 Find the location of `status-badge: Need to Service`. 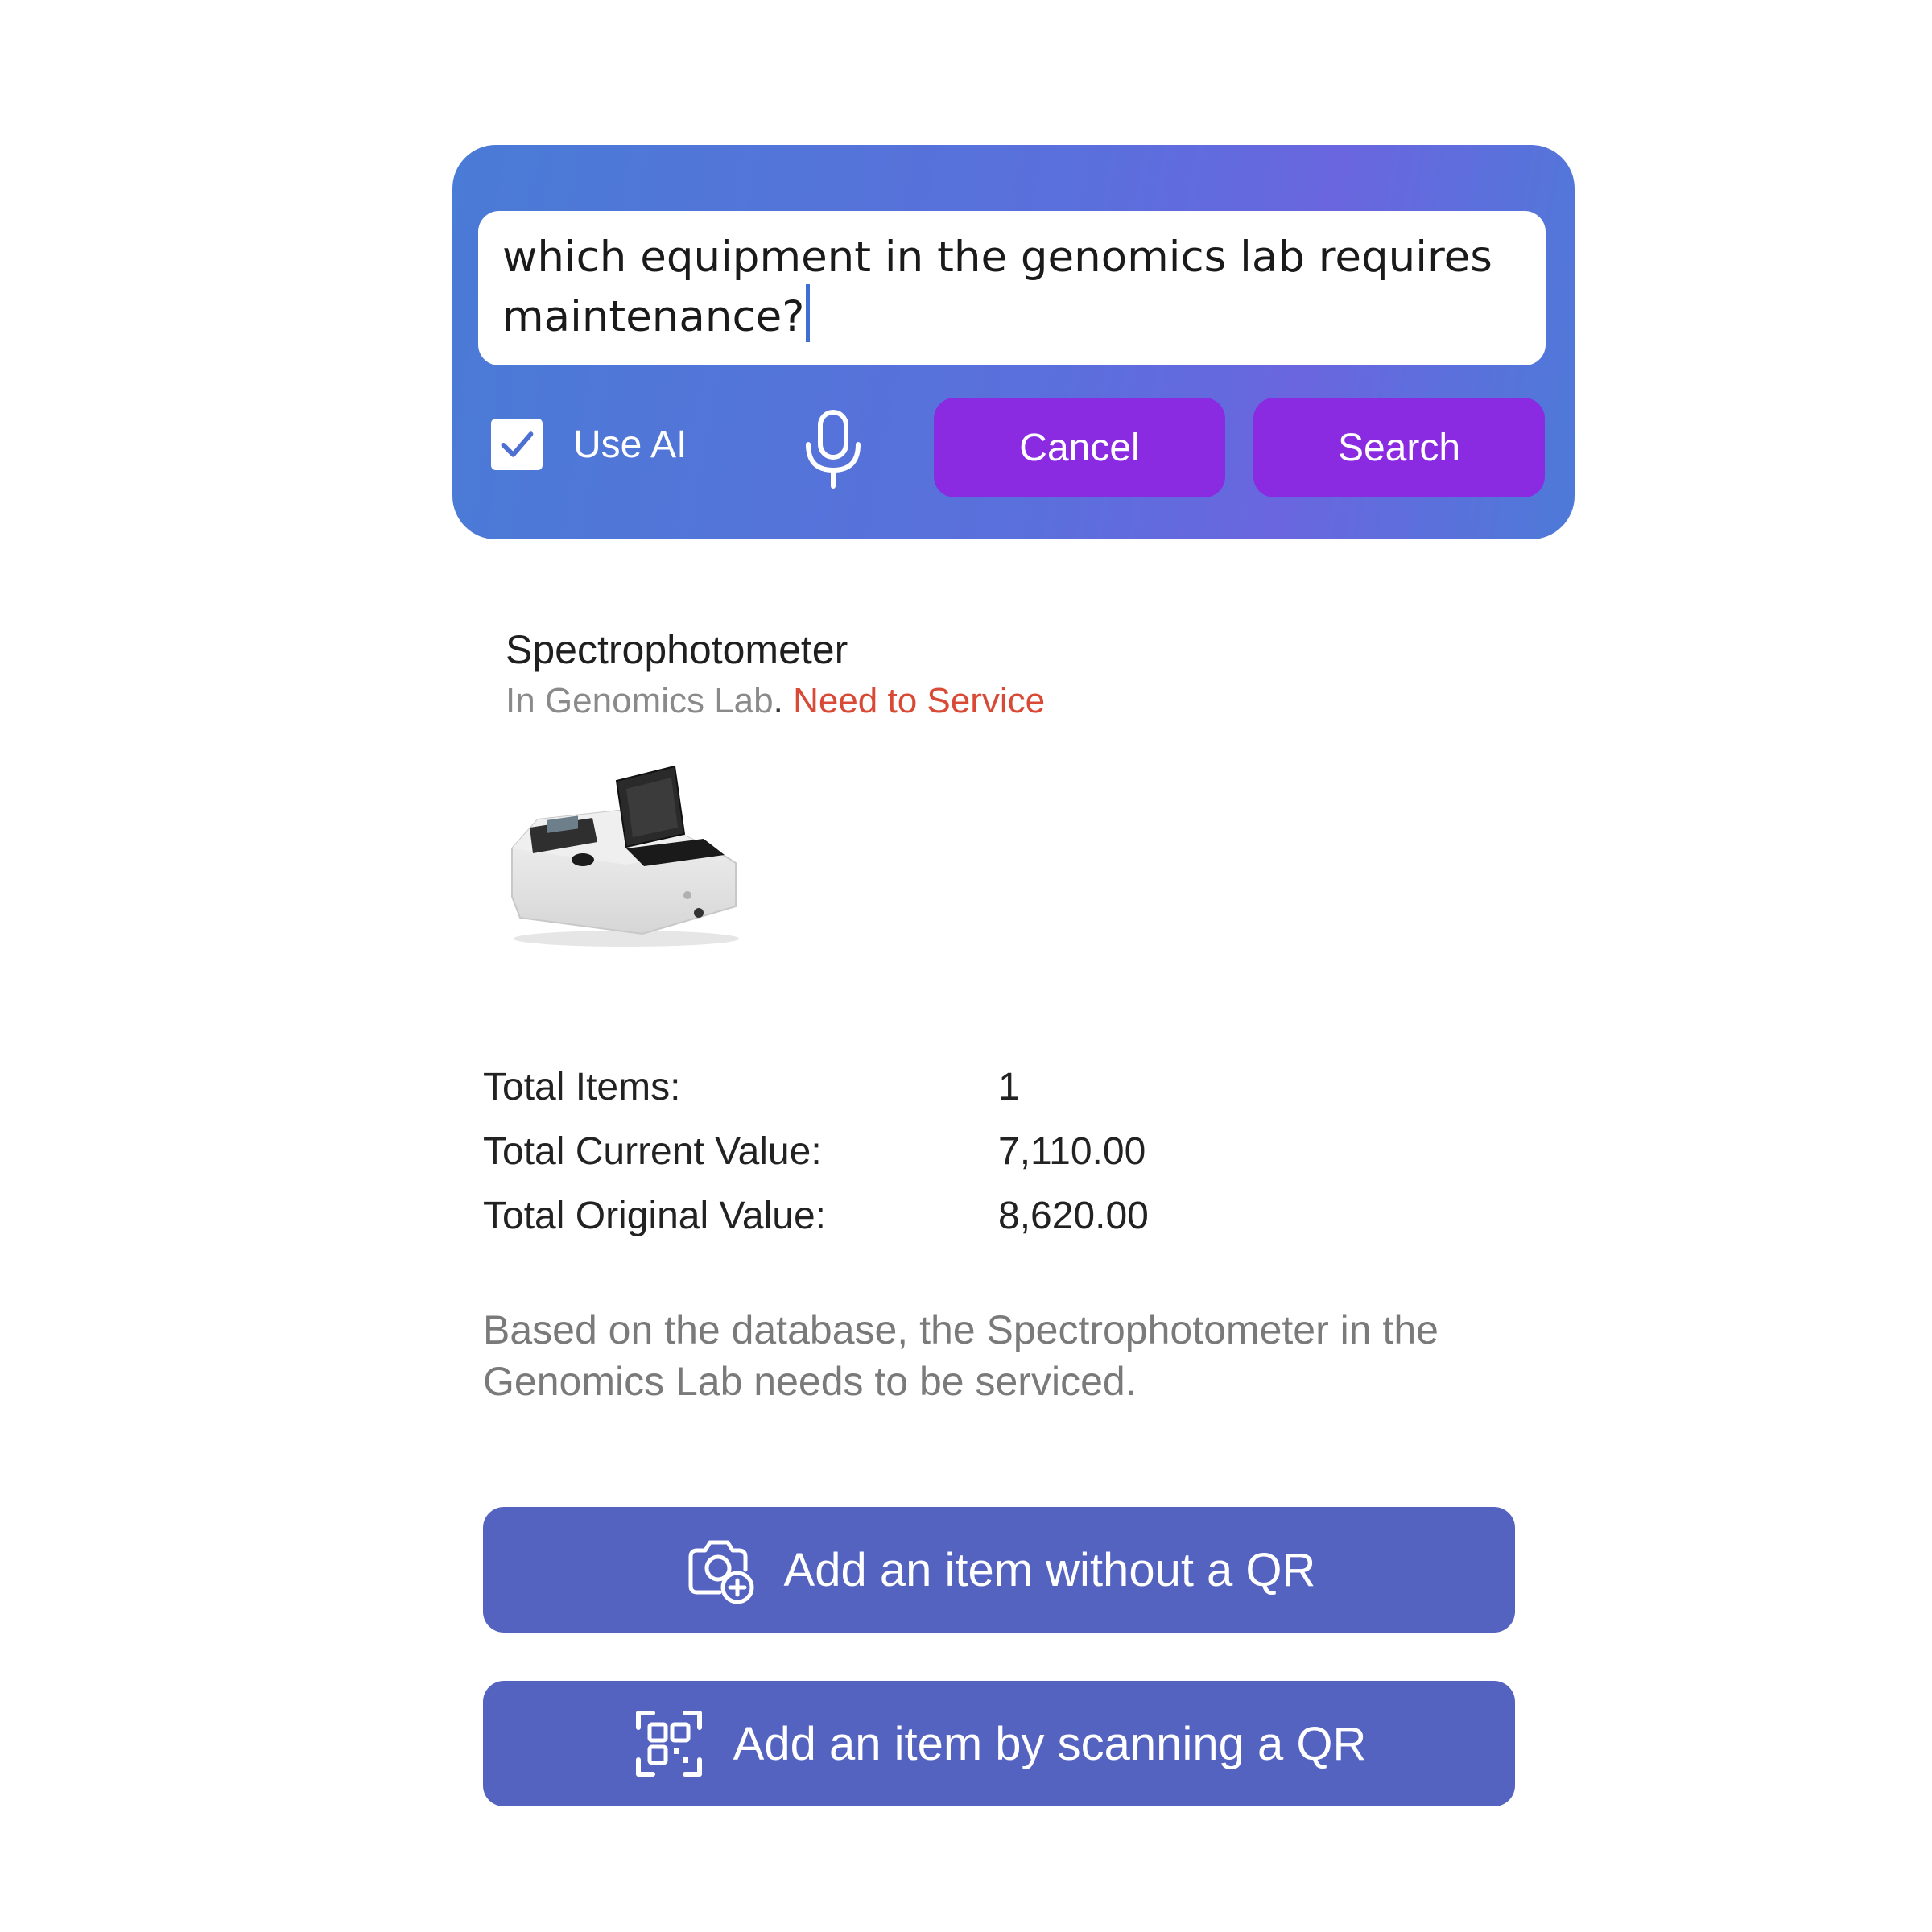

status-badge: Need to Service is located at coordinates (919, 700).